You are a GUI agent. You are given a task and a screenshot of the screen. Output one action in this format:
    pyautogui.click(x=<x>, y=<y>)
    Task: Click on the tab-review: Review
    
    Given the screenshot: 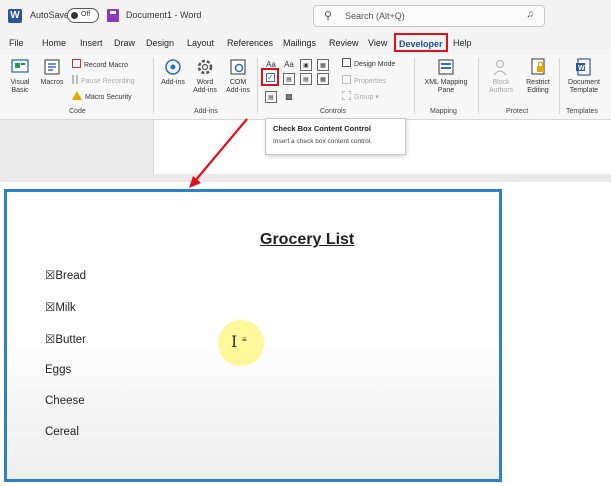 What is the action you would take?
    pyautogui.click(x=344, y=43)
    